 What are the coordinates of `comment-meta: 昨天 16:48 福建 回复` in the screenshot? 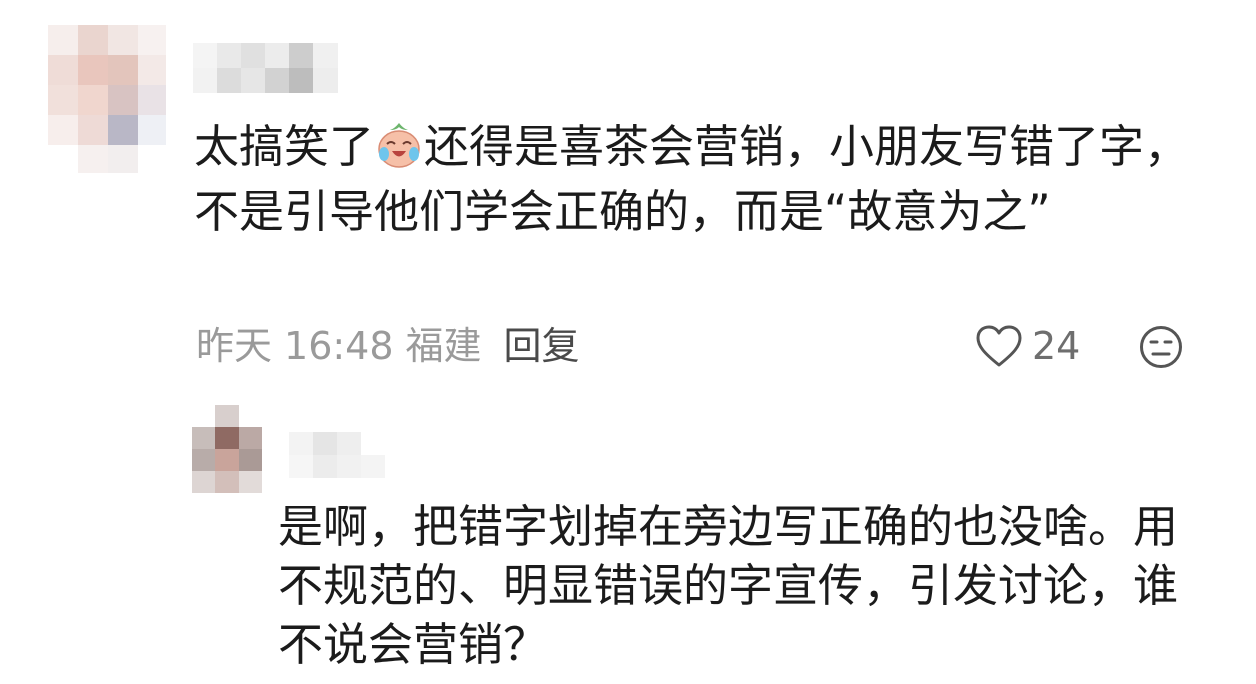 It's located at (388, 346).